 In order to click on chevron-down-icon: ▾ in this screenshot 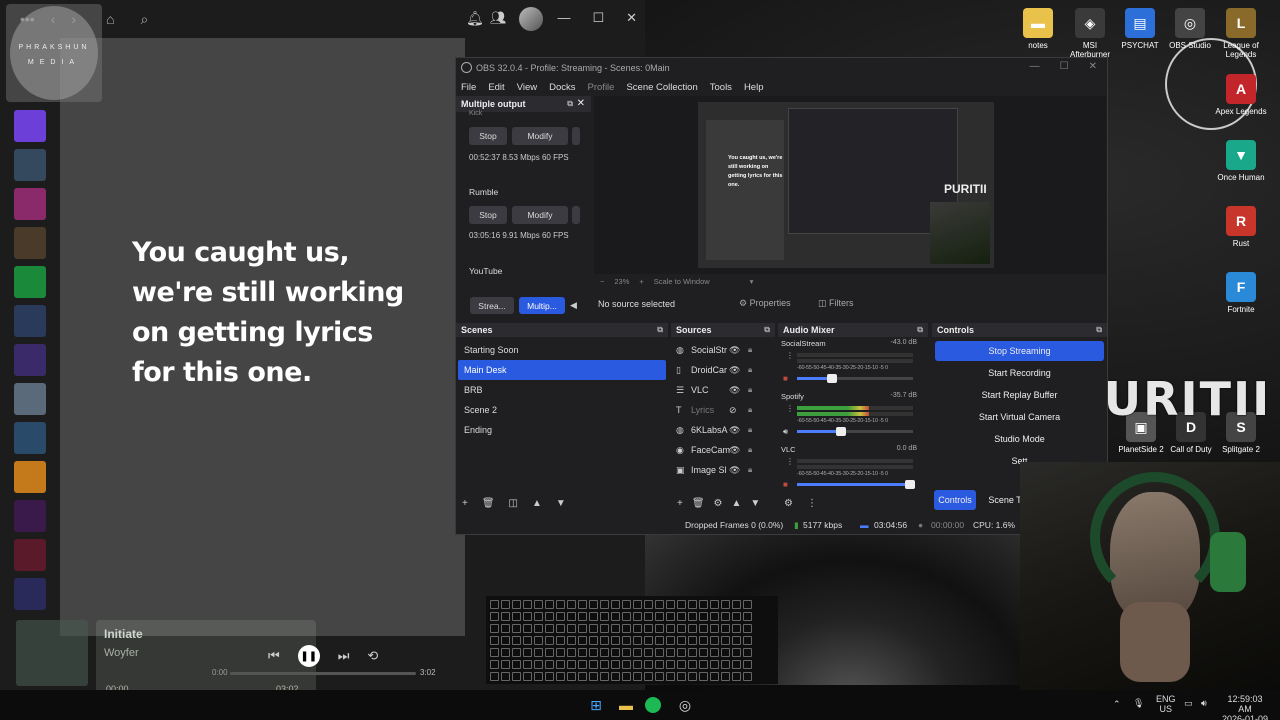, I will do `click(752, 281)`.